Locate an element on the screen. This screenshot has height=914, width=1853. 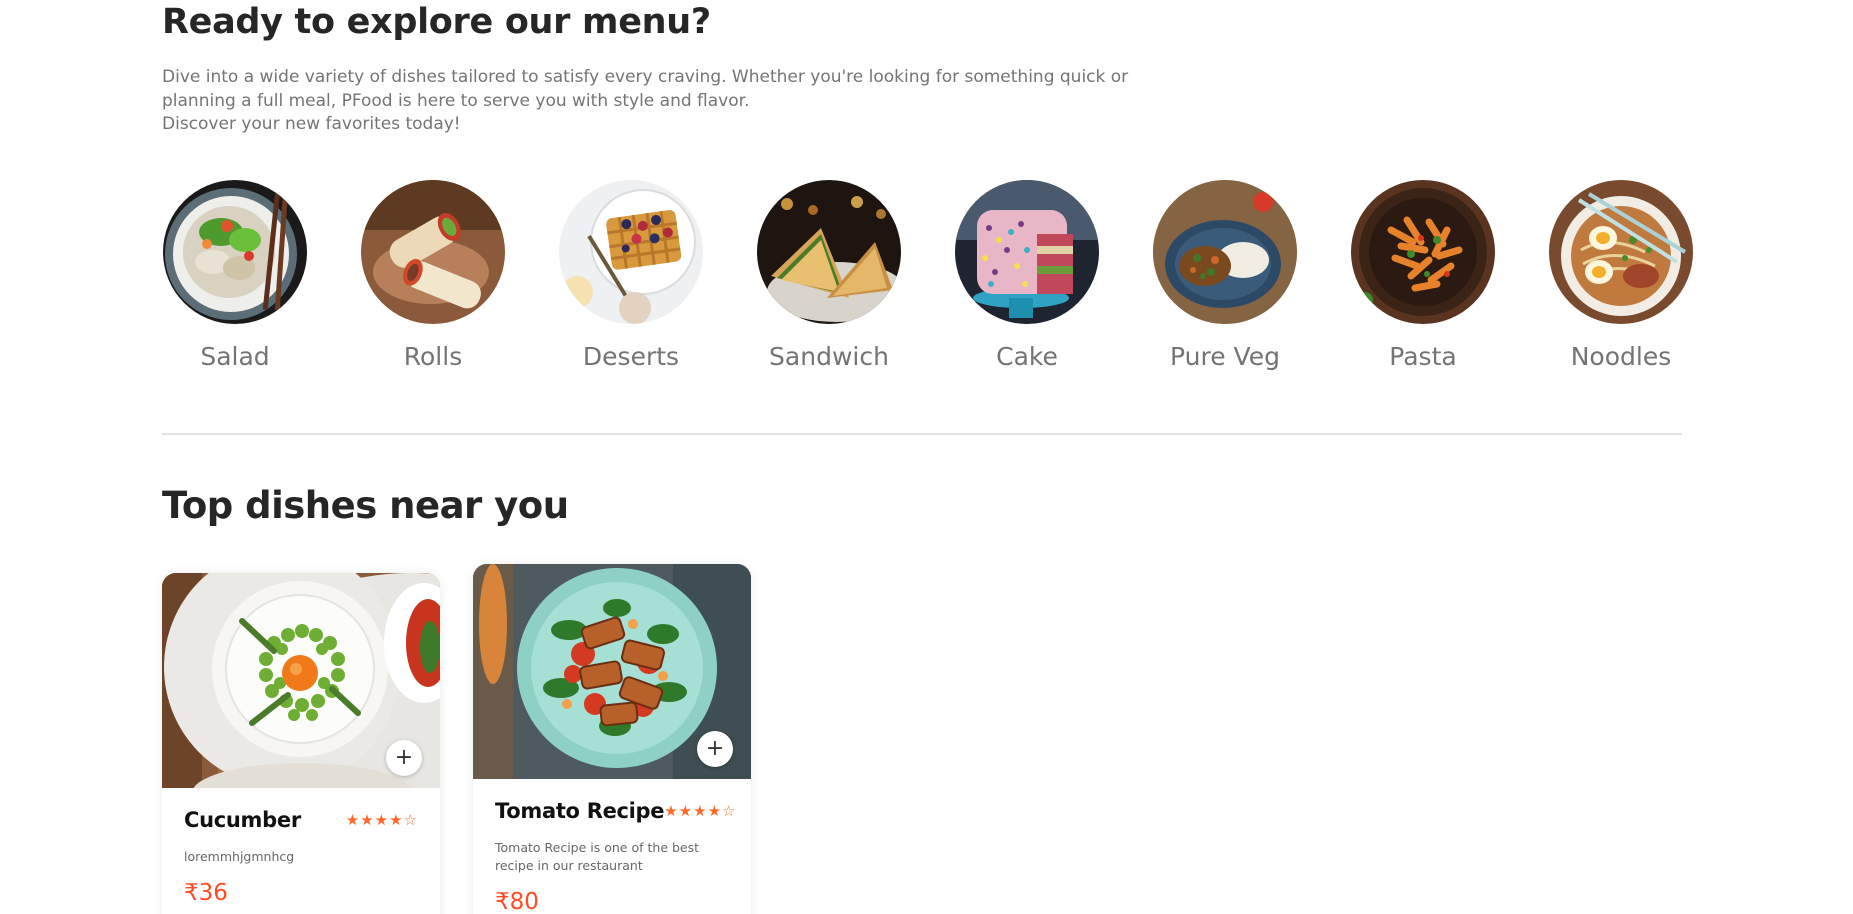
menu-item-pasta: Pasta is located at coordinates (1423, 275).